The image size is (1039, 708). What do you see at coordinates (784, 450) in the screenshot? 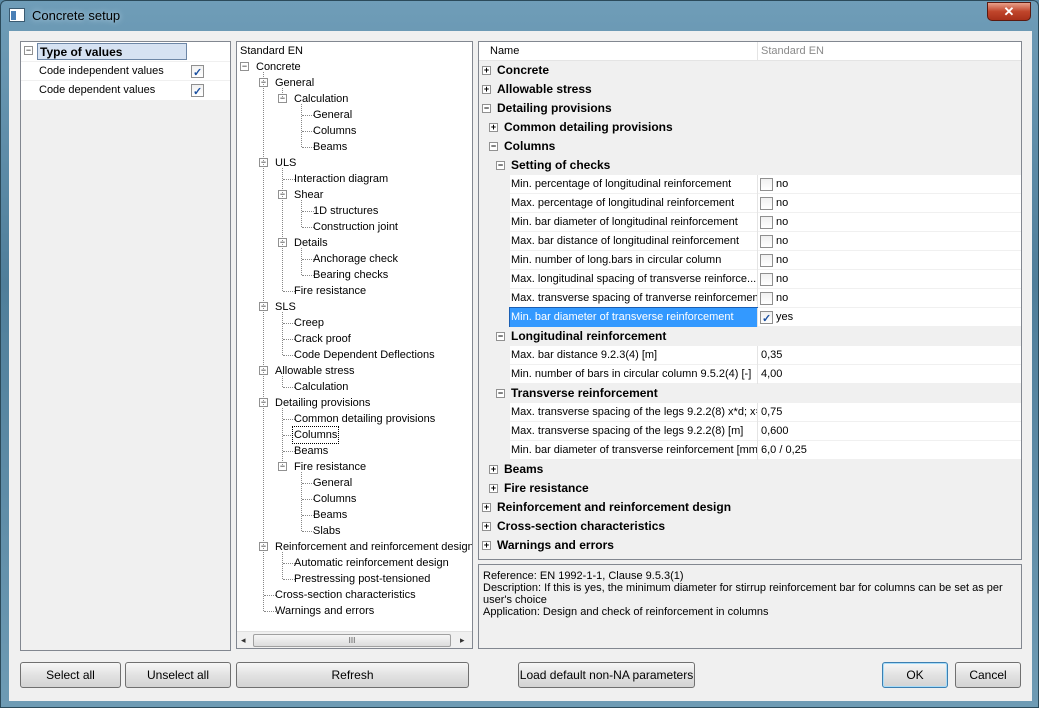
I see `property-value: 6,0 / 0,25` at bounding box center [784, 450].